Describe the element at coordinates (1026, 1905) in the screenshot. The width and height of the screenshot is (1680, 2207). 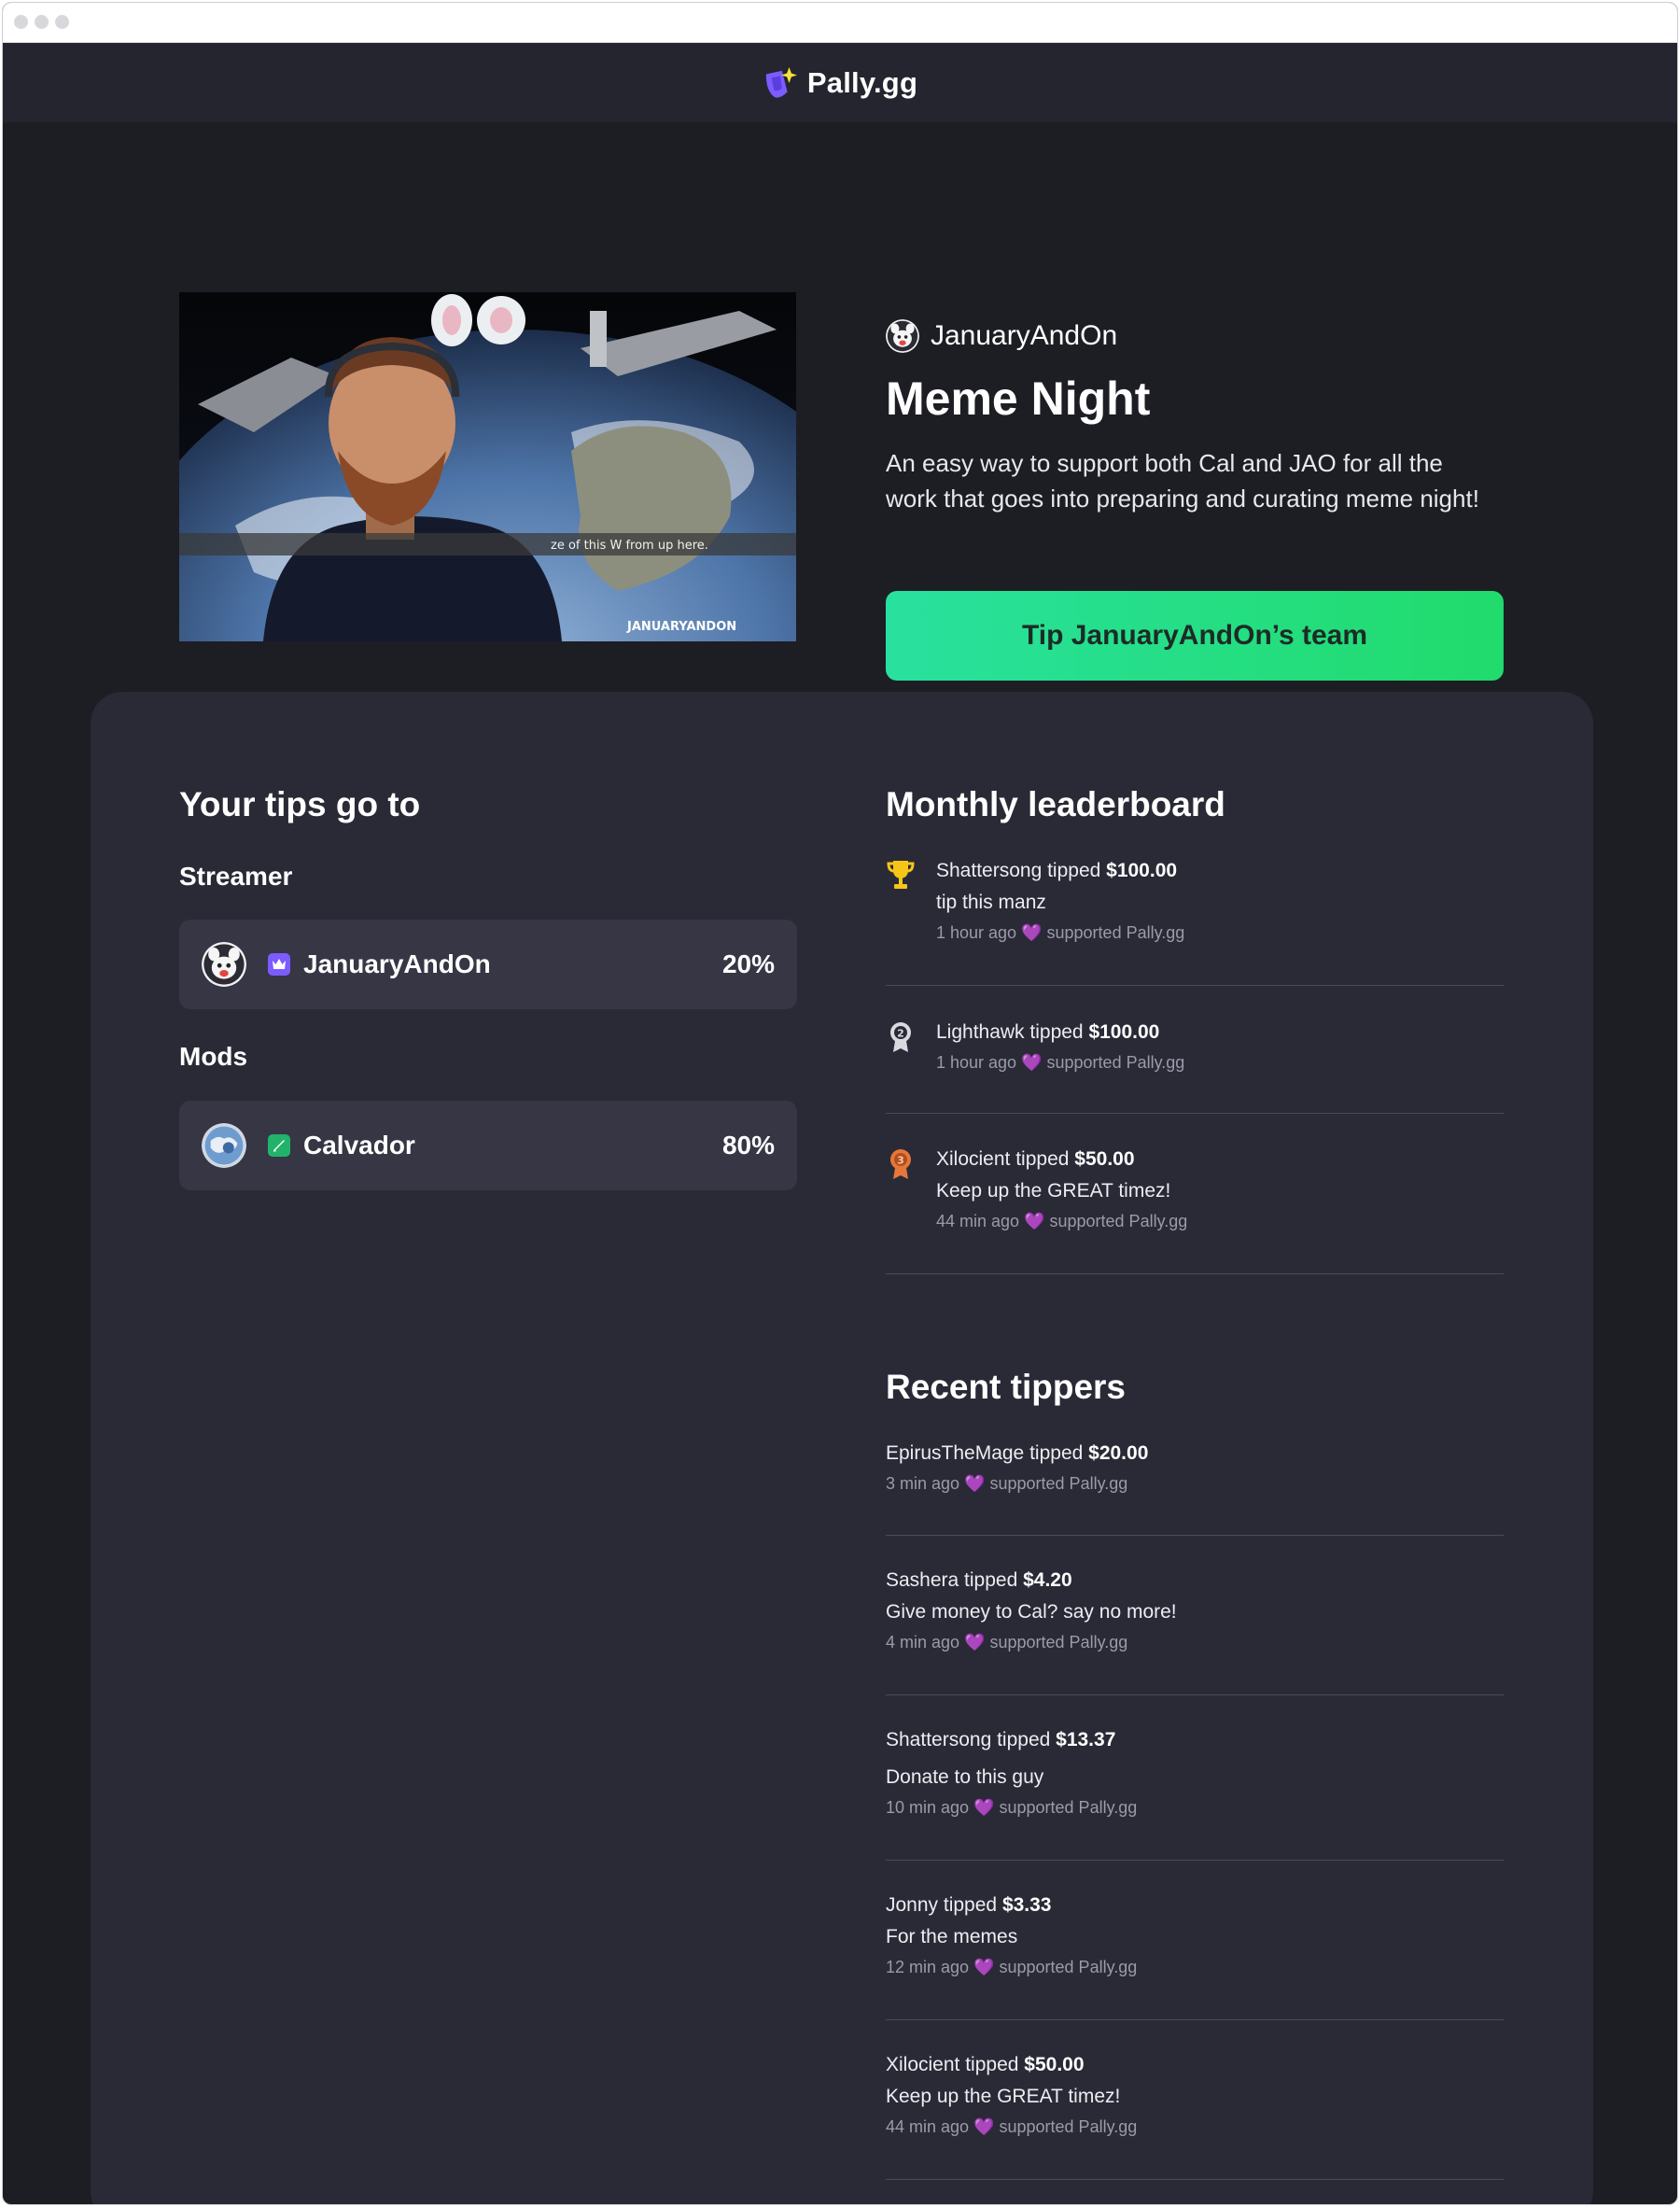
I see `tip-amount: $3.33` at that location.